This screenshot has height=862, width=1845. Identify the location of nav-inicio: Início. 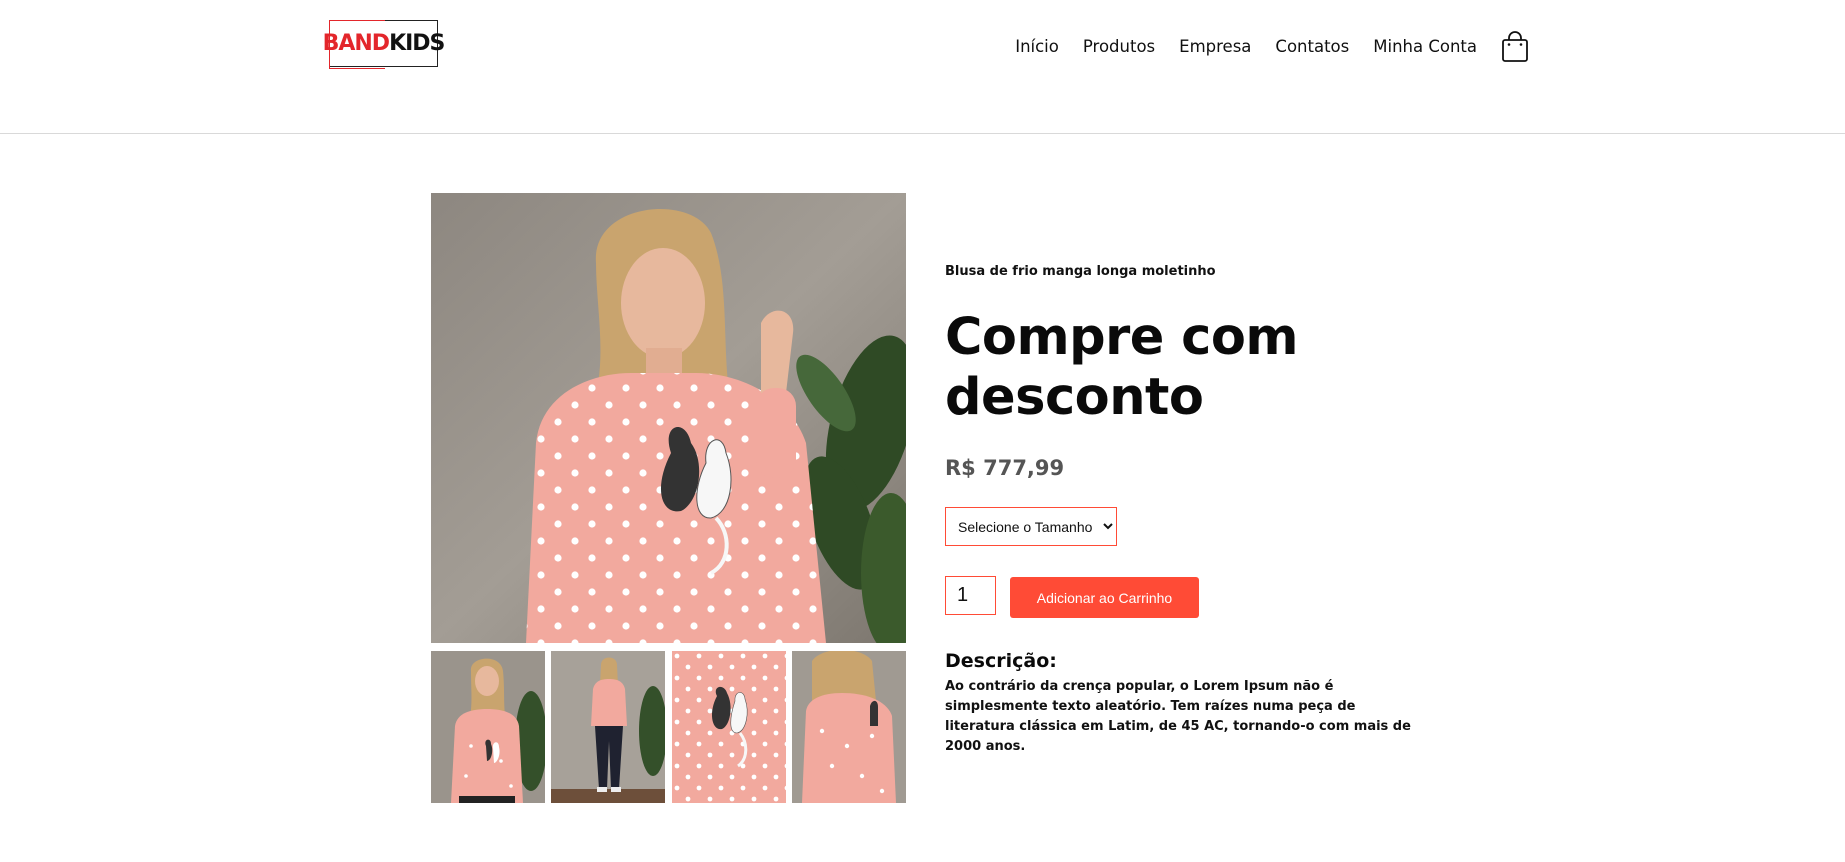
(1037, 47).